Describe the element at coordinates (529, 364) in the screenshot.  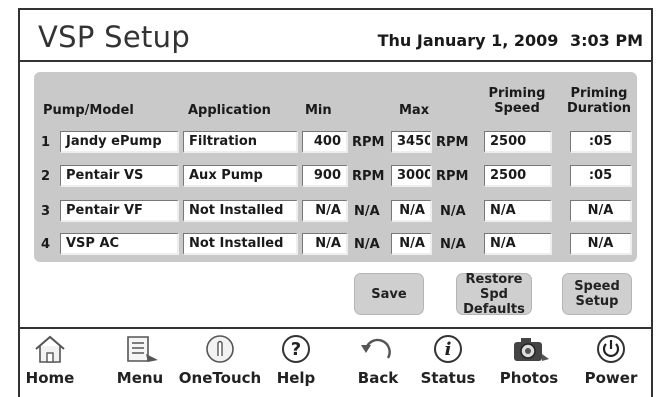
I see `nav-photos: Photos` at that location.